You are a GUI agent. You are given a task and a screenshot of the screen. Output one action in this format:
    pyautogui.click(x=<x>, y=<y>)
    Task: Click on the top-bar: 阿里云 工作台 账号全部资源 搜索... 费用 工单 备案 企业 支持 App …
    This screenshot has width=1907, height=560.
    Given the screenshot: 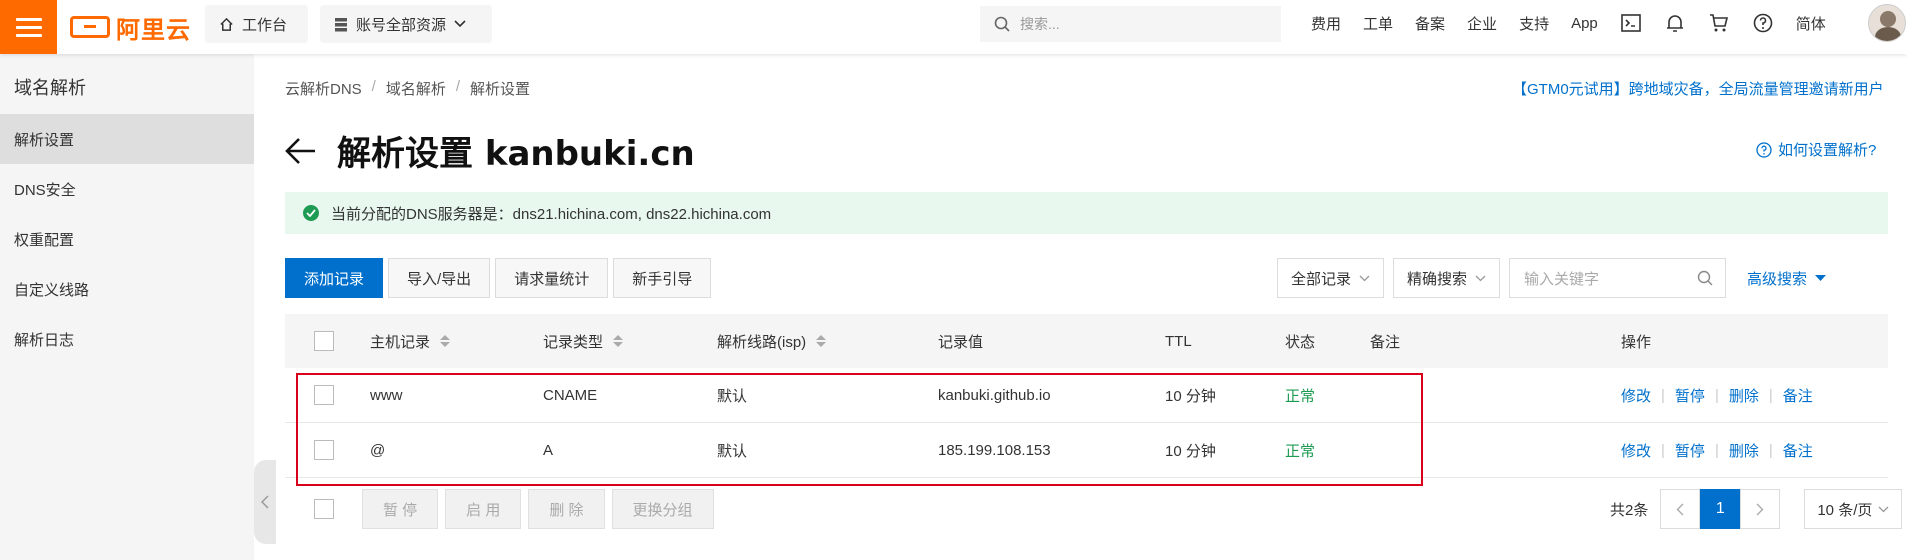 What is the action you would take?
    pyautogui.click(x=953, y=27)
    